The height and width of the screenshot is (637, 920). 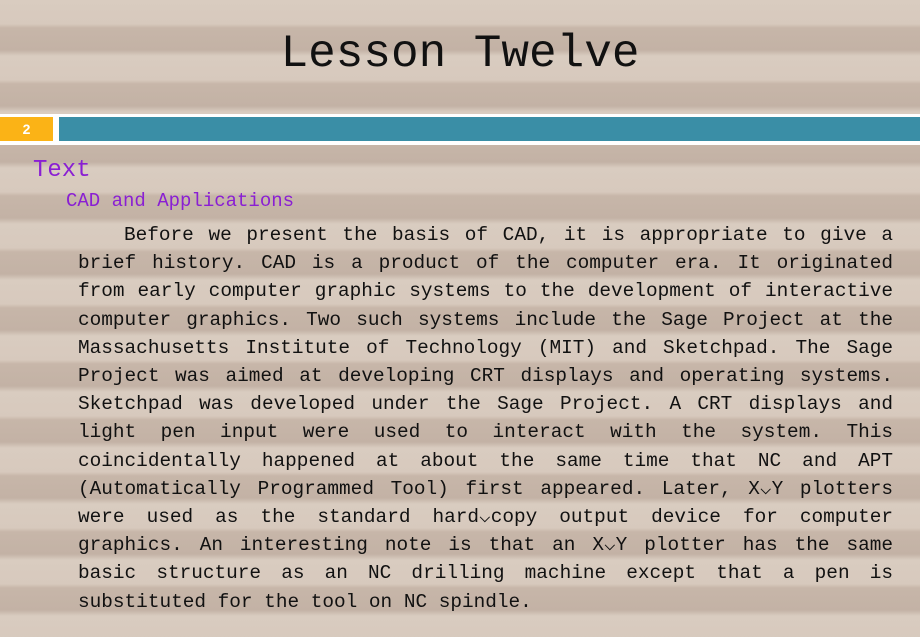 What do you see at coordinates (489, 129) in the screenshot?
I see `accent-bar` at bounding box center [489, 129].